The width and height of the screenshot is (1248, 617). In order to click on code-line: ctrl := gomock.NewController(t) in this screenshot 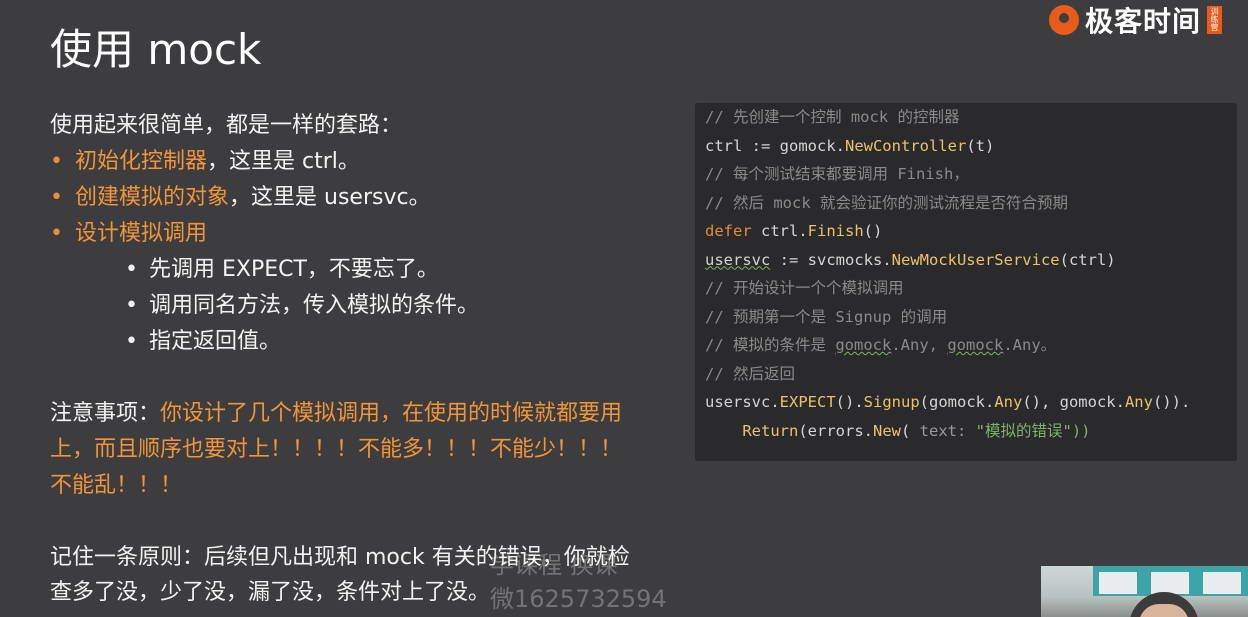, I will do `click(850, 145)`.